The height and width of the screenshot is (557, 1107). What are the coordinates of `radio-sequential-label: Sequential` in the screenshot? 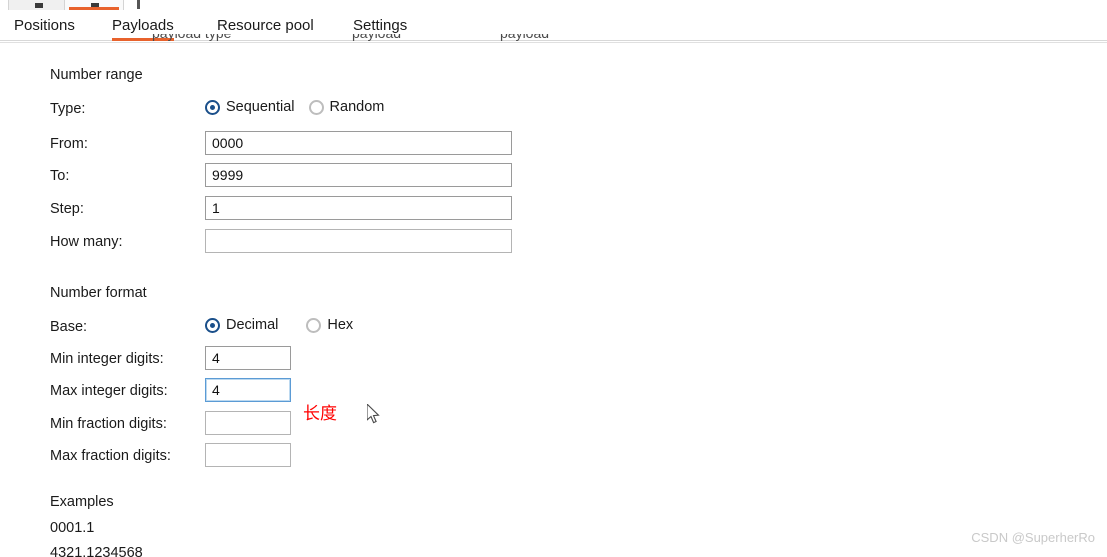 It's located at (260, 107).